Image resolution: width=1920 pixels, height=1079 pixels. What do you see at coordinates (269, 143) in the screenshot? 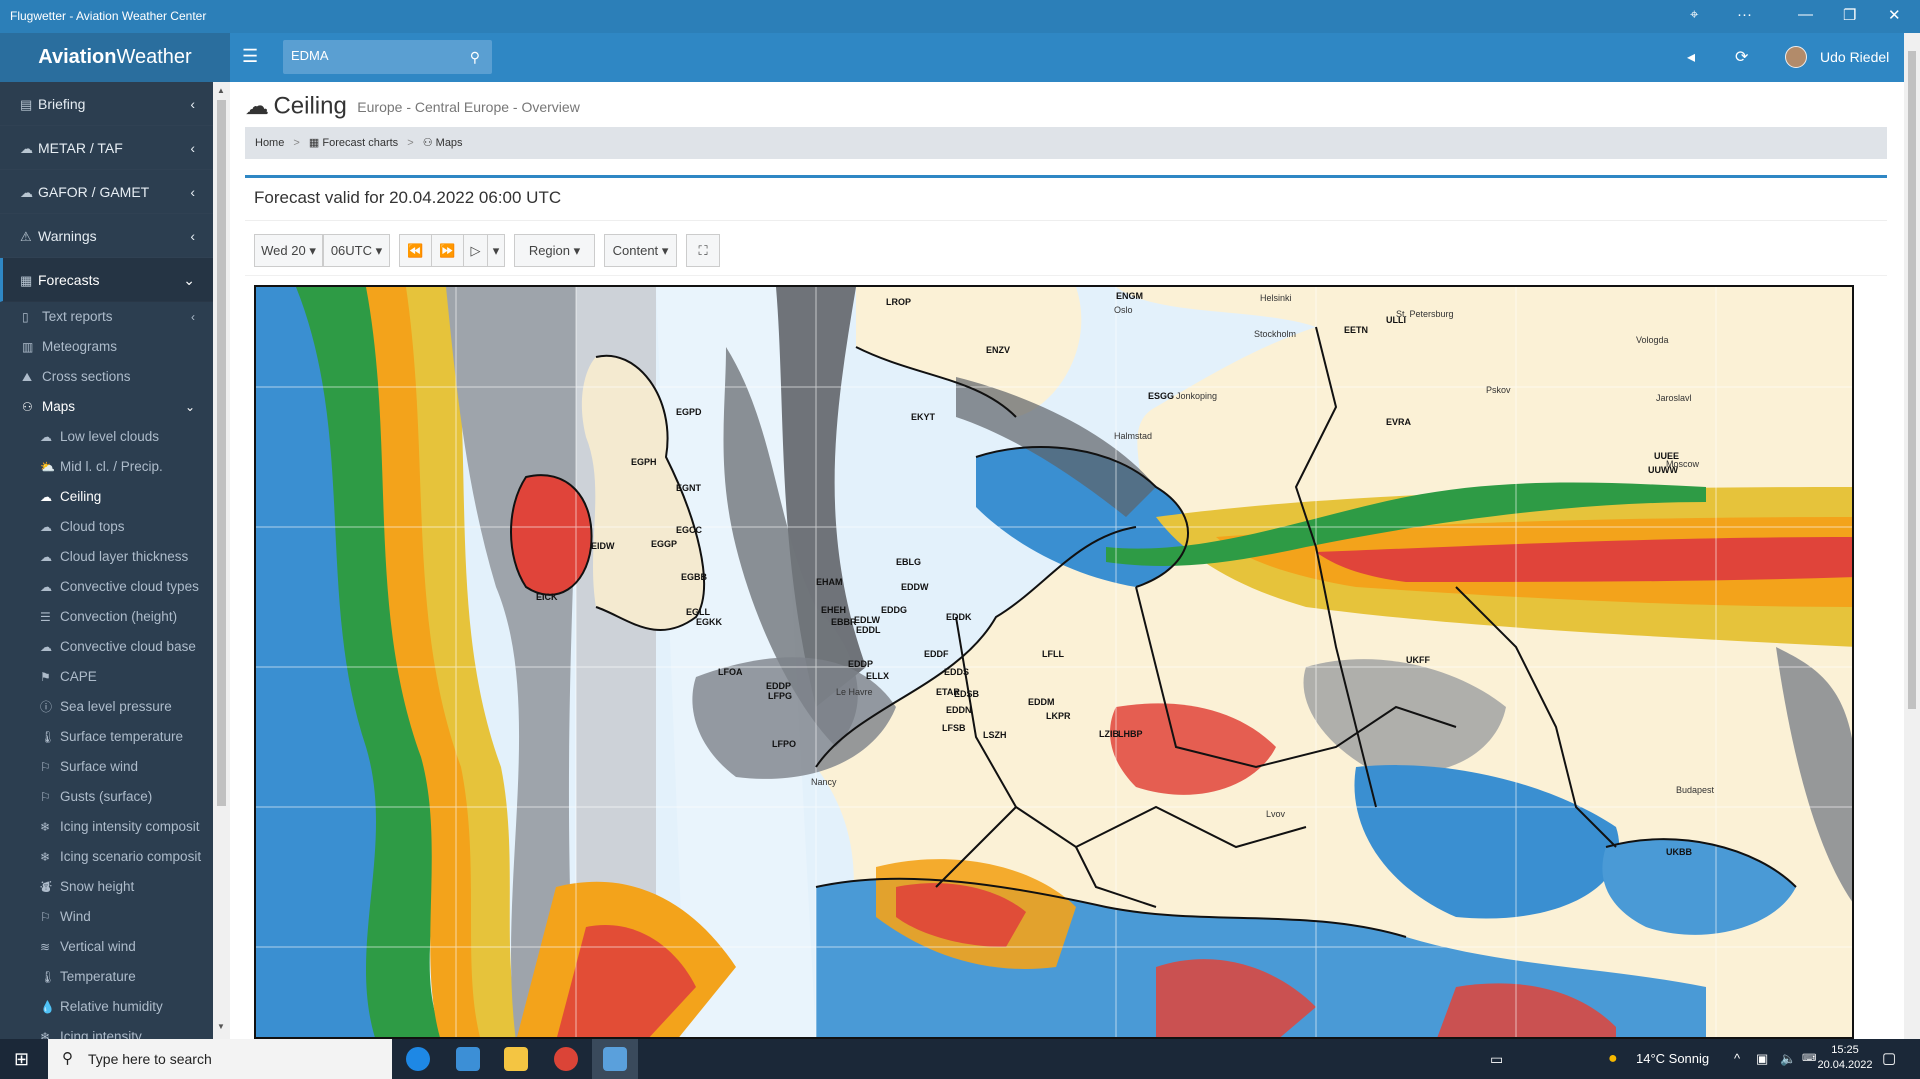
I see `breadcrumb-home: Home` at bounding box center [269, 143].